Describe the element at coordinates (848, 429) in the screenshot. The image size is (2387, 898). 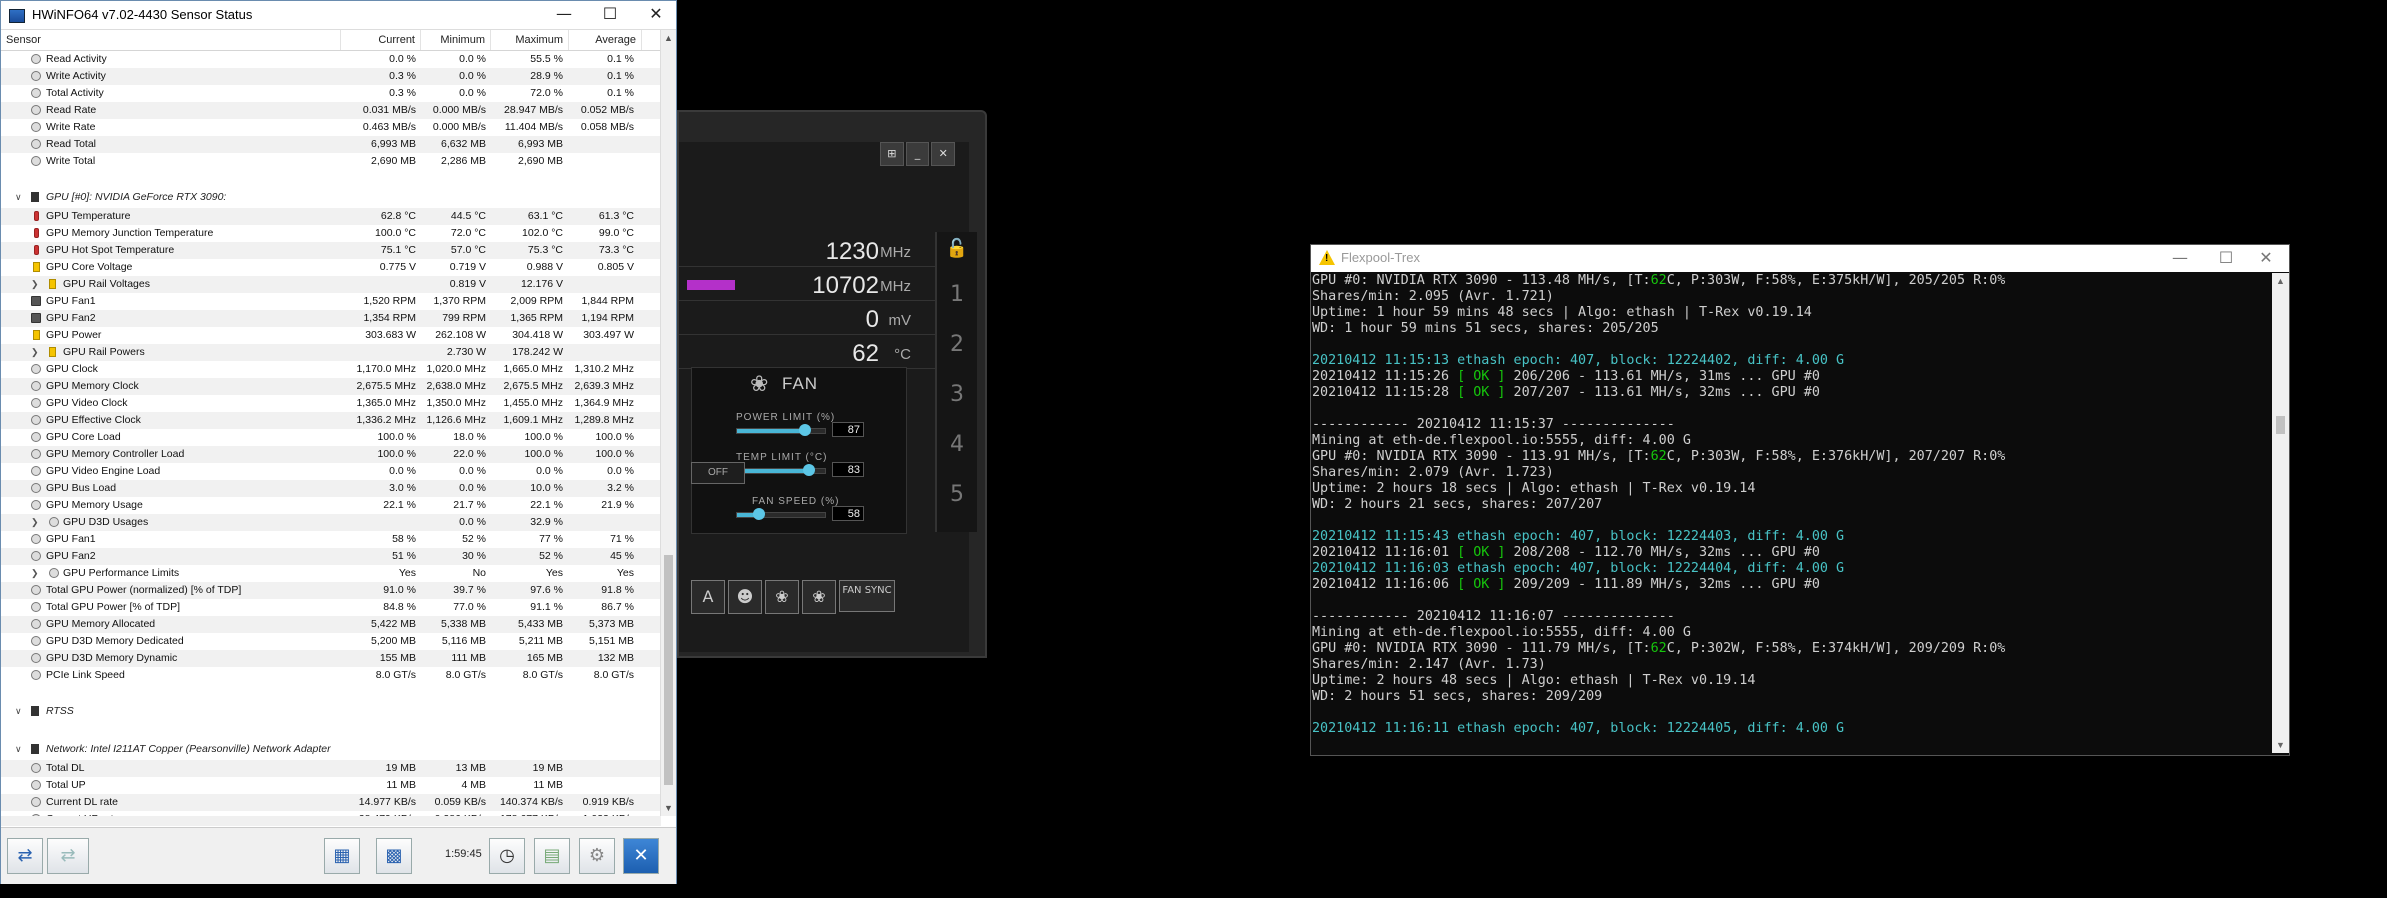
I see `power-limit-value: 87` at that location.